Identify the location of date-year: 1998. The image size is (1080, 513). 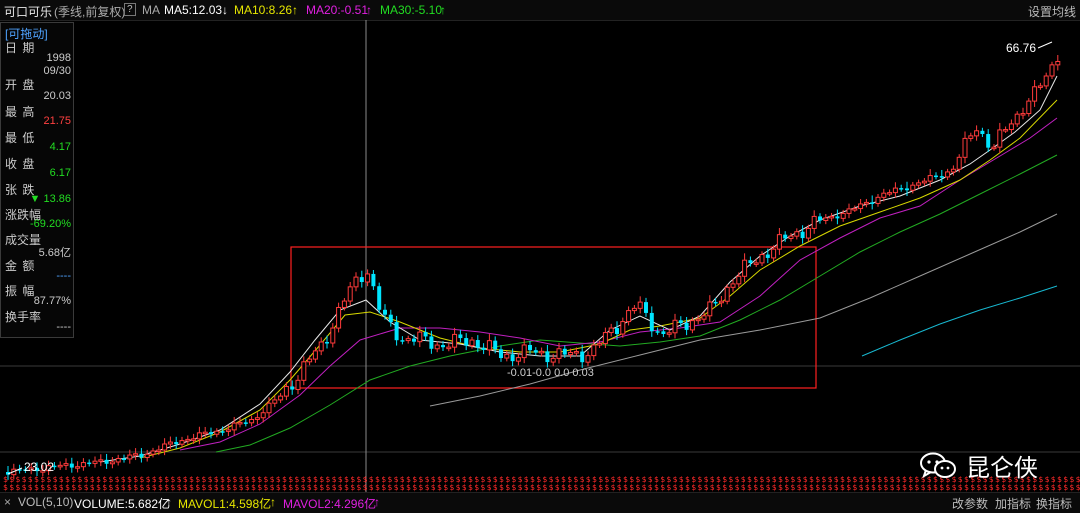
(58, 58).